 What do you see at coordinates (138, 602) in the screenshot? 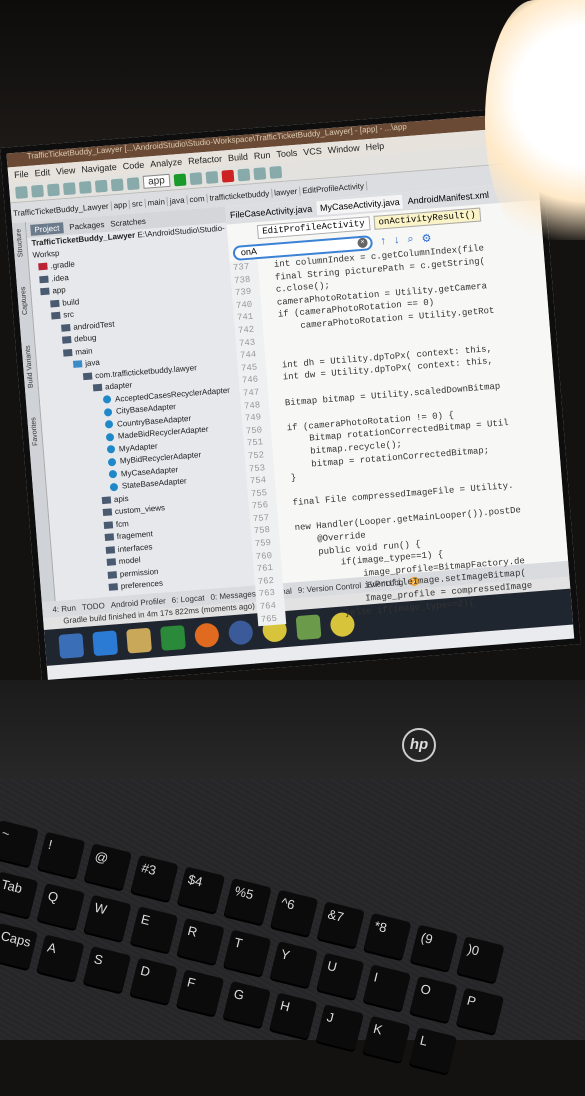
I see `bottom-tab: Android Profiler` at bounding box center [138, 602].